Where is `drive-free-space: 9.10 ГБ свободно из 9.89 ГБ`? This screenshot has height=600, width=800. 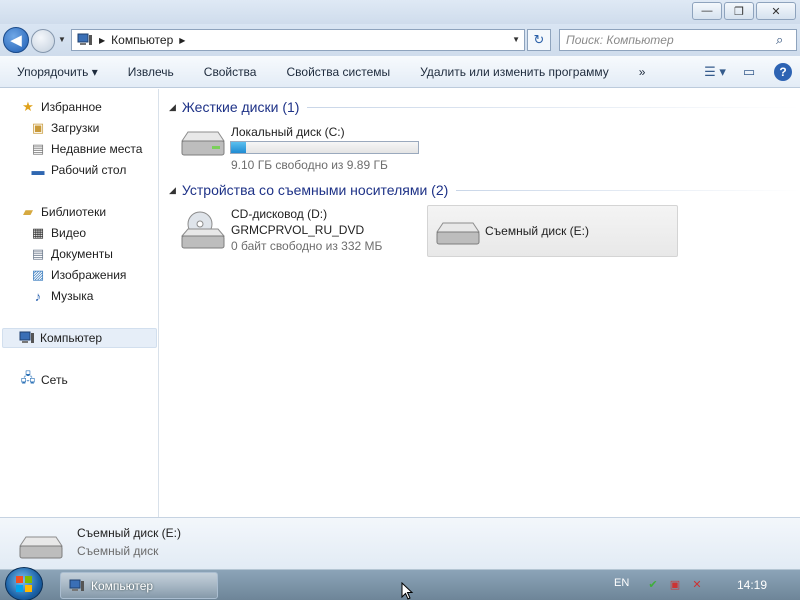
drive-free-space: 9.10 ГБ свободно из 9.89 ГБ is located at coordinates (309, 165).